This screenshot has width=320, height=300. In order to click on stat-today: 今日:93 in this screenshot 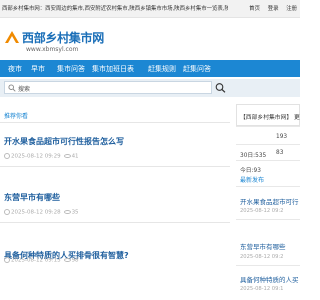, I will do `click(250, 171)`.